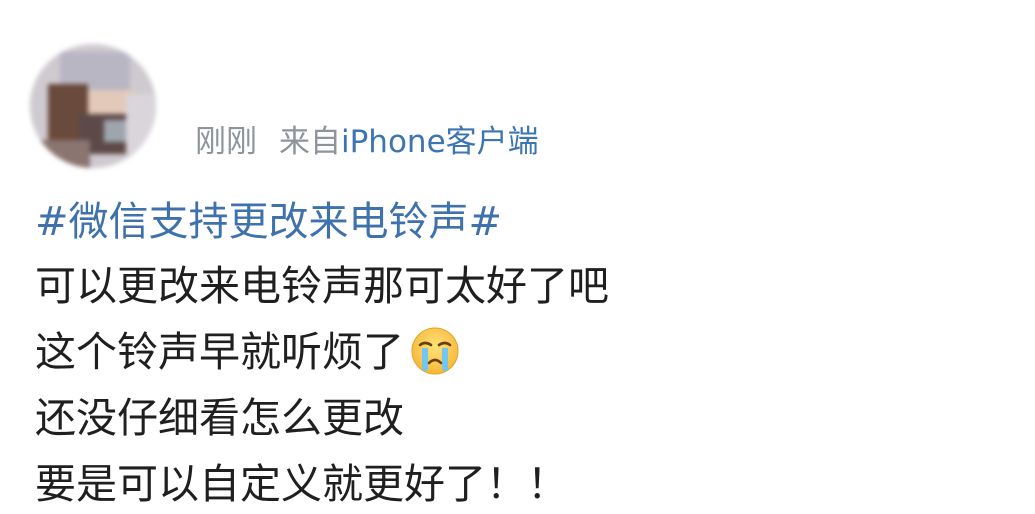 Image resolution: width=1035 pixels, height=514 pixels. What do you see at coordinates (322, 286) in the screenshot?
I see `post-text-line-1: 可以更改来电铃声那可太好了吧` at bounding box center [322, 286].